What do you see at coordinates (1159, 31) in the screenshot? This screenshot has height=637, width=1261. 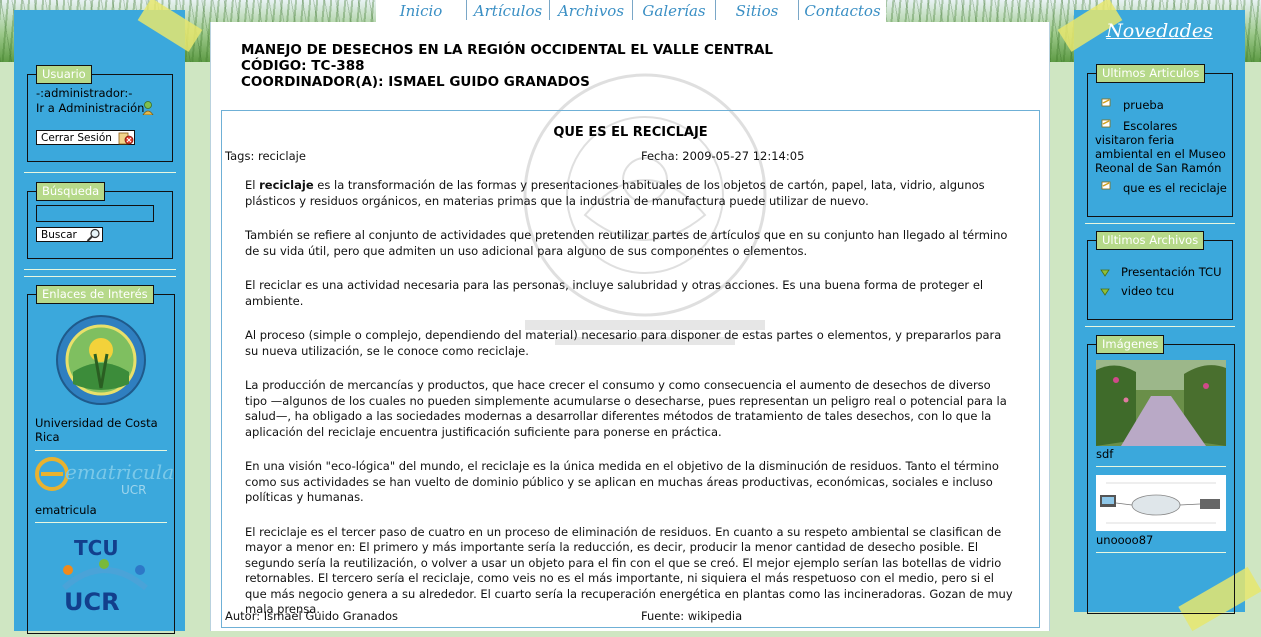 I see `novedades-title: Novedades` at bounding box center [1159, 31].